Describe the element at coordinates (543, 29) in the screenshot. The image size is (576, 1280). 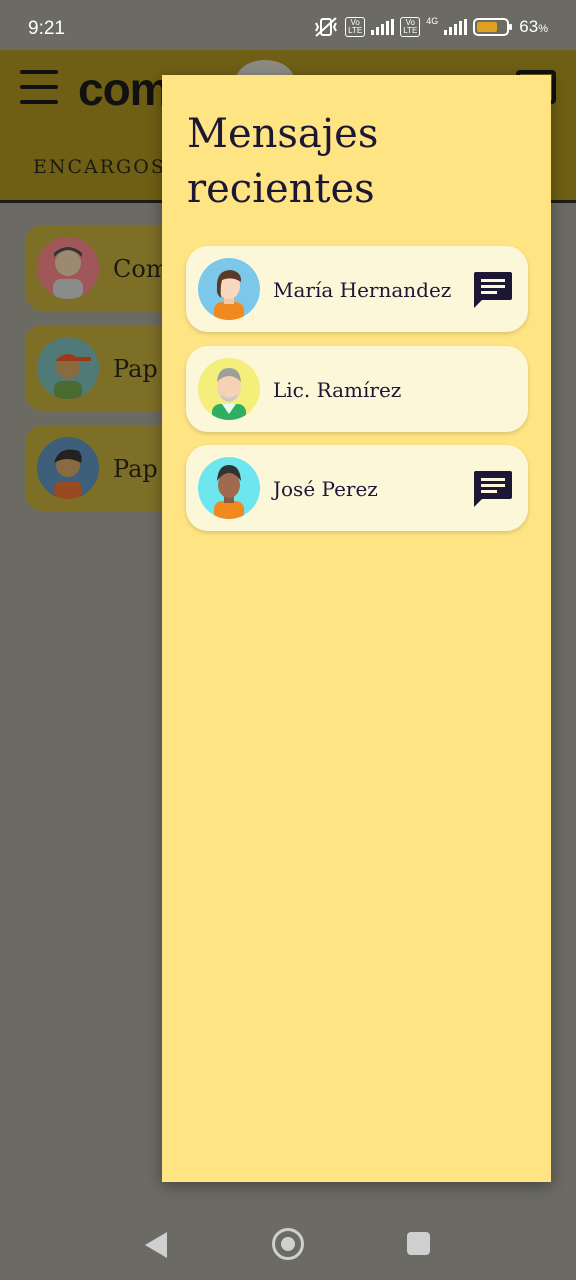
I see `battery-unit: %` at that location.